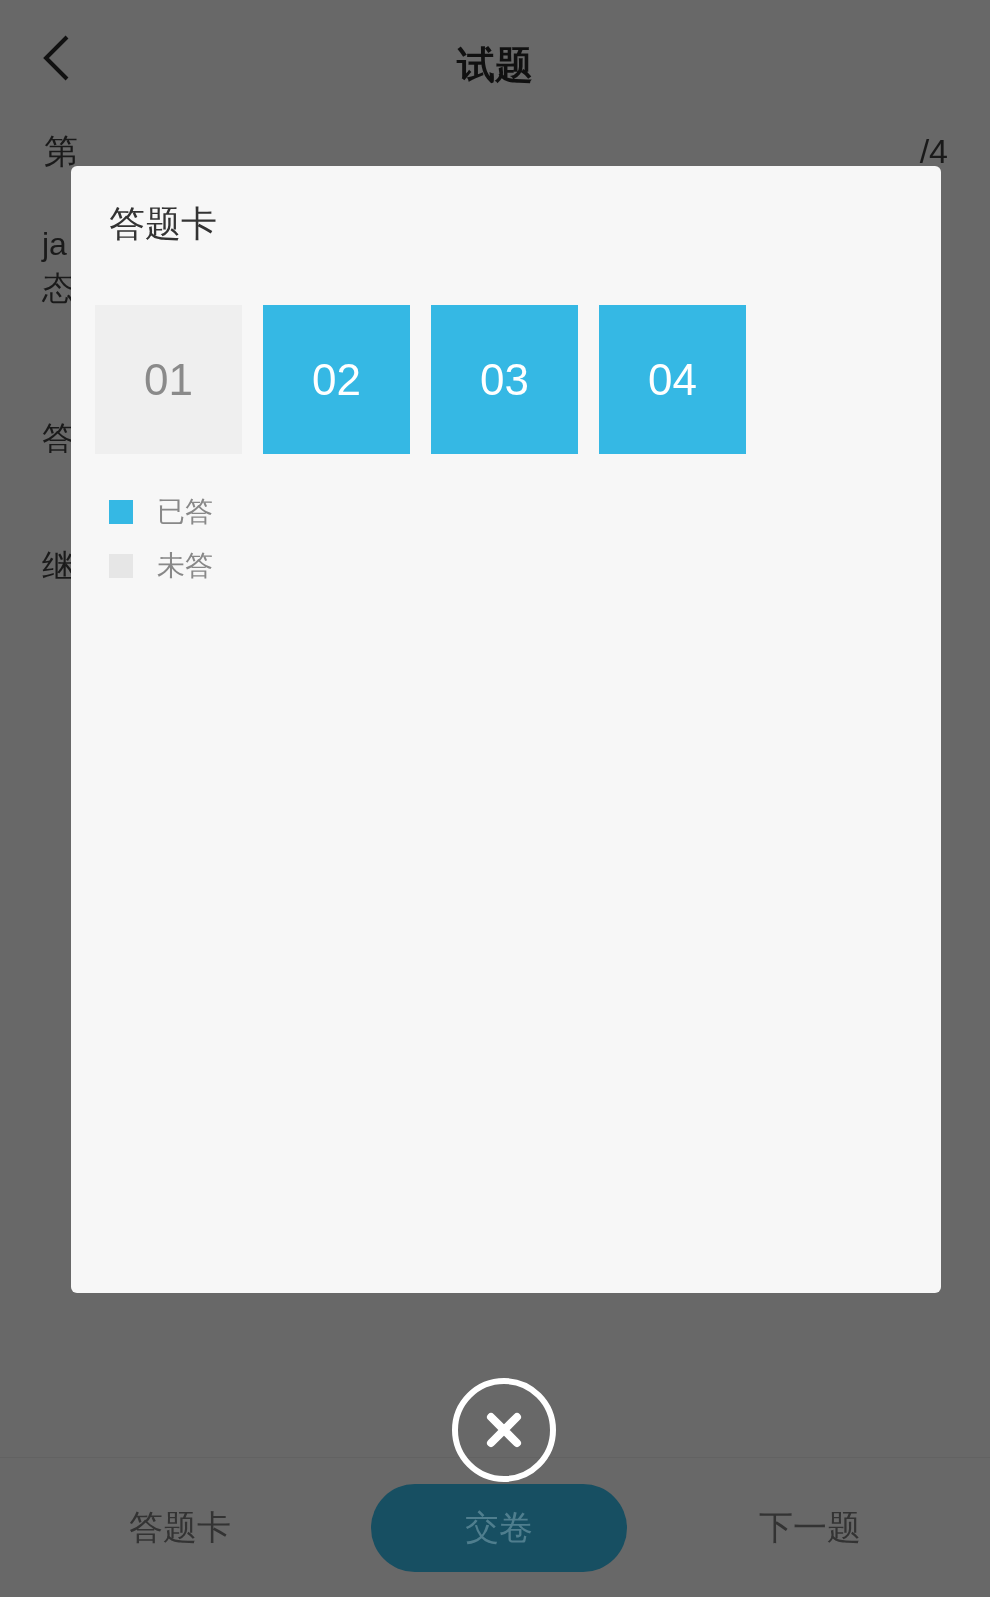  I want to click on dialog-title: 答题卡, so click(163, 224).